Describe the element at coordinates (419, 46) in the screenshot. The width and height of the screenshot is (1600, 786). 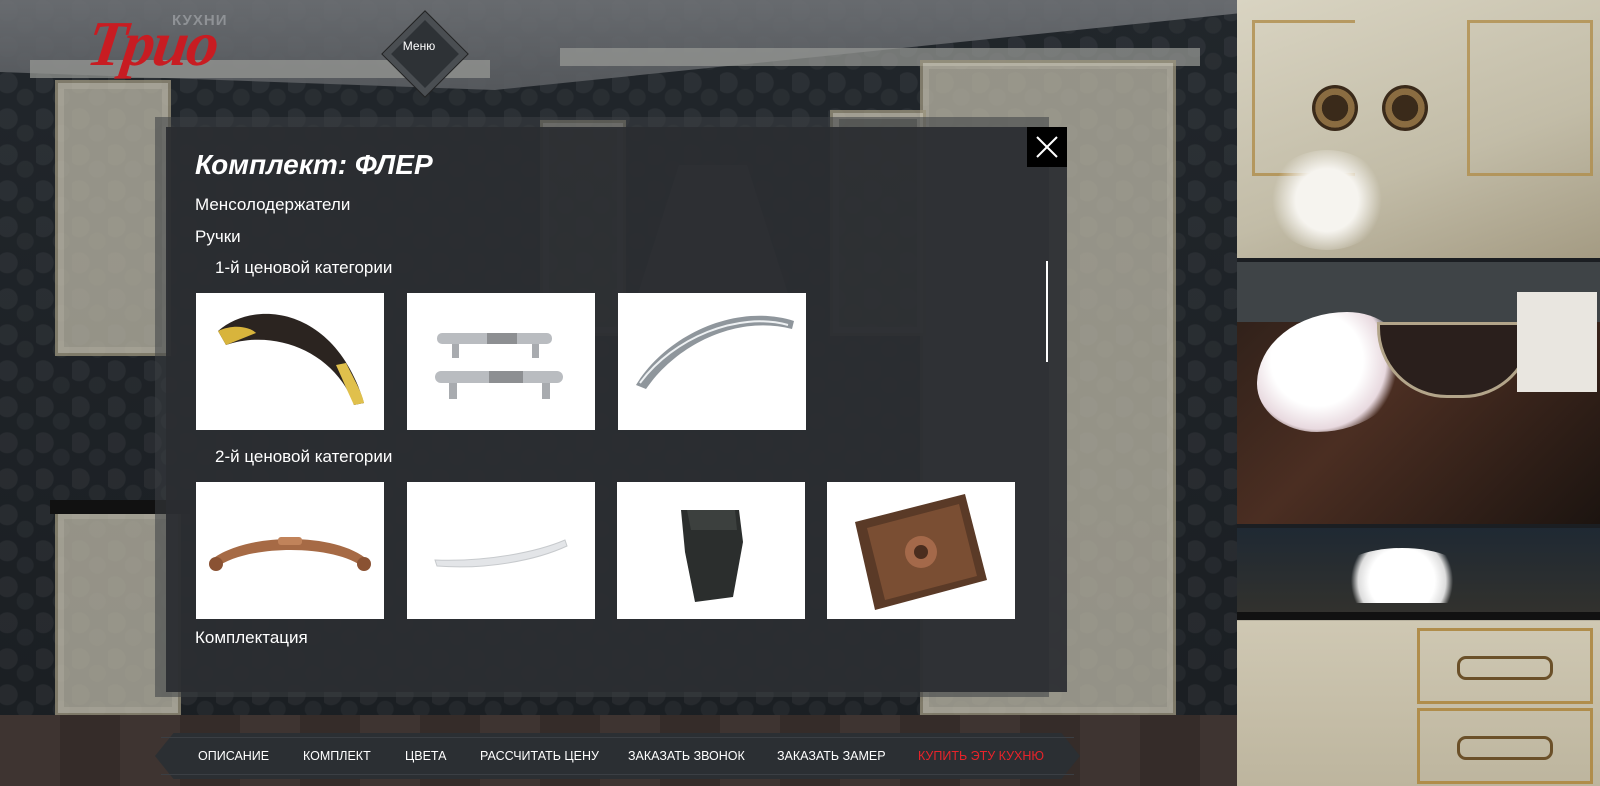
I see `menu-label: Меню` at that location.